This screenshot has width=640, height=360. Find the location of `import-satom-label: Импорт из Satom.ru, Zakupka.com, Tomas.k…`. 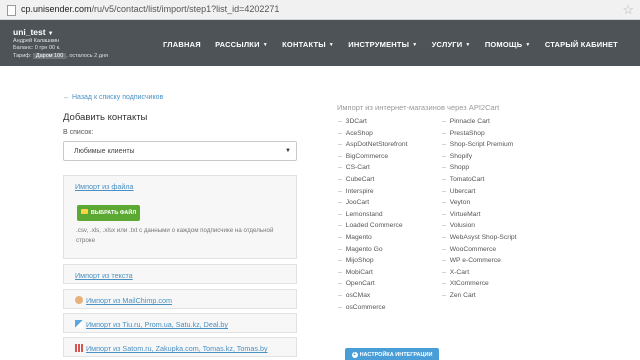

import-satom-label: Импорт из Satom.ru, Zakupka.com, Tomas.k… is located at coordinates (177, 348).